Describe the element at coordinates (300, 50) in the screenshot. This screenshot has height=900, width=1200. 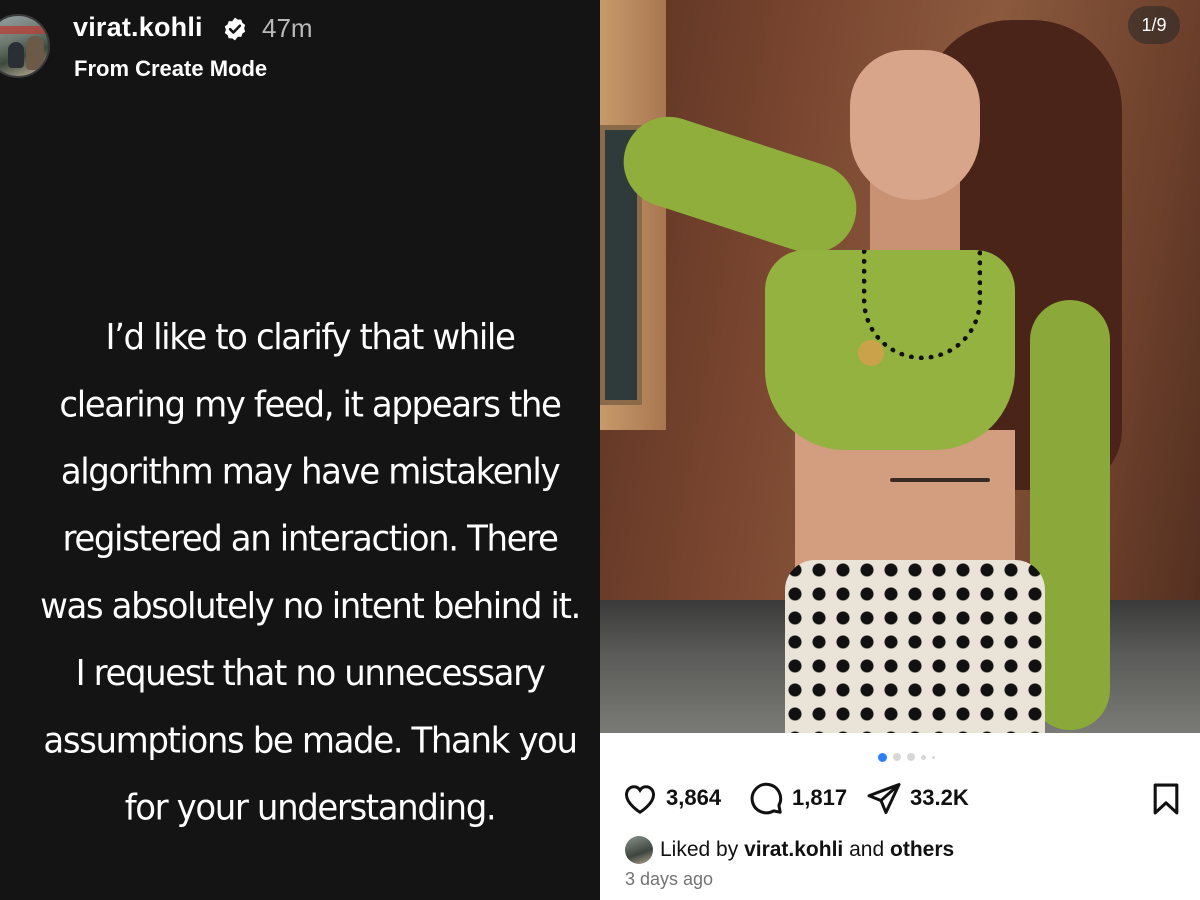
I see `story-header: virat.kohli 47m From Create Mode` at that location.